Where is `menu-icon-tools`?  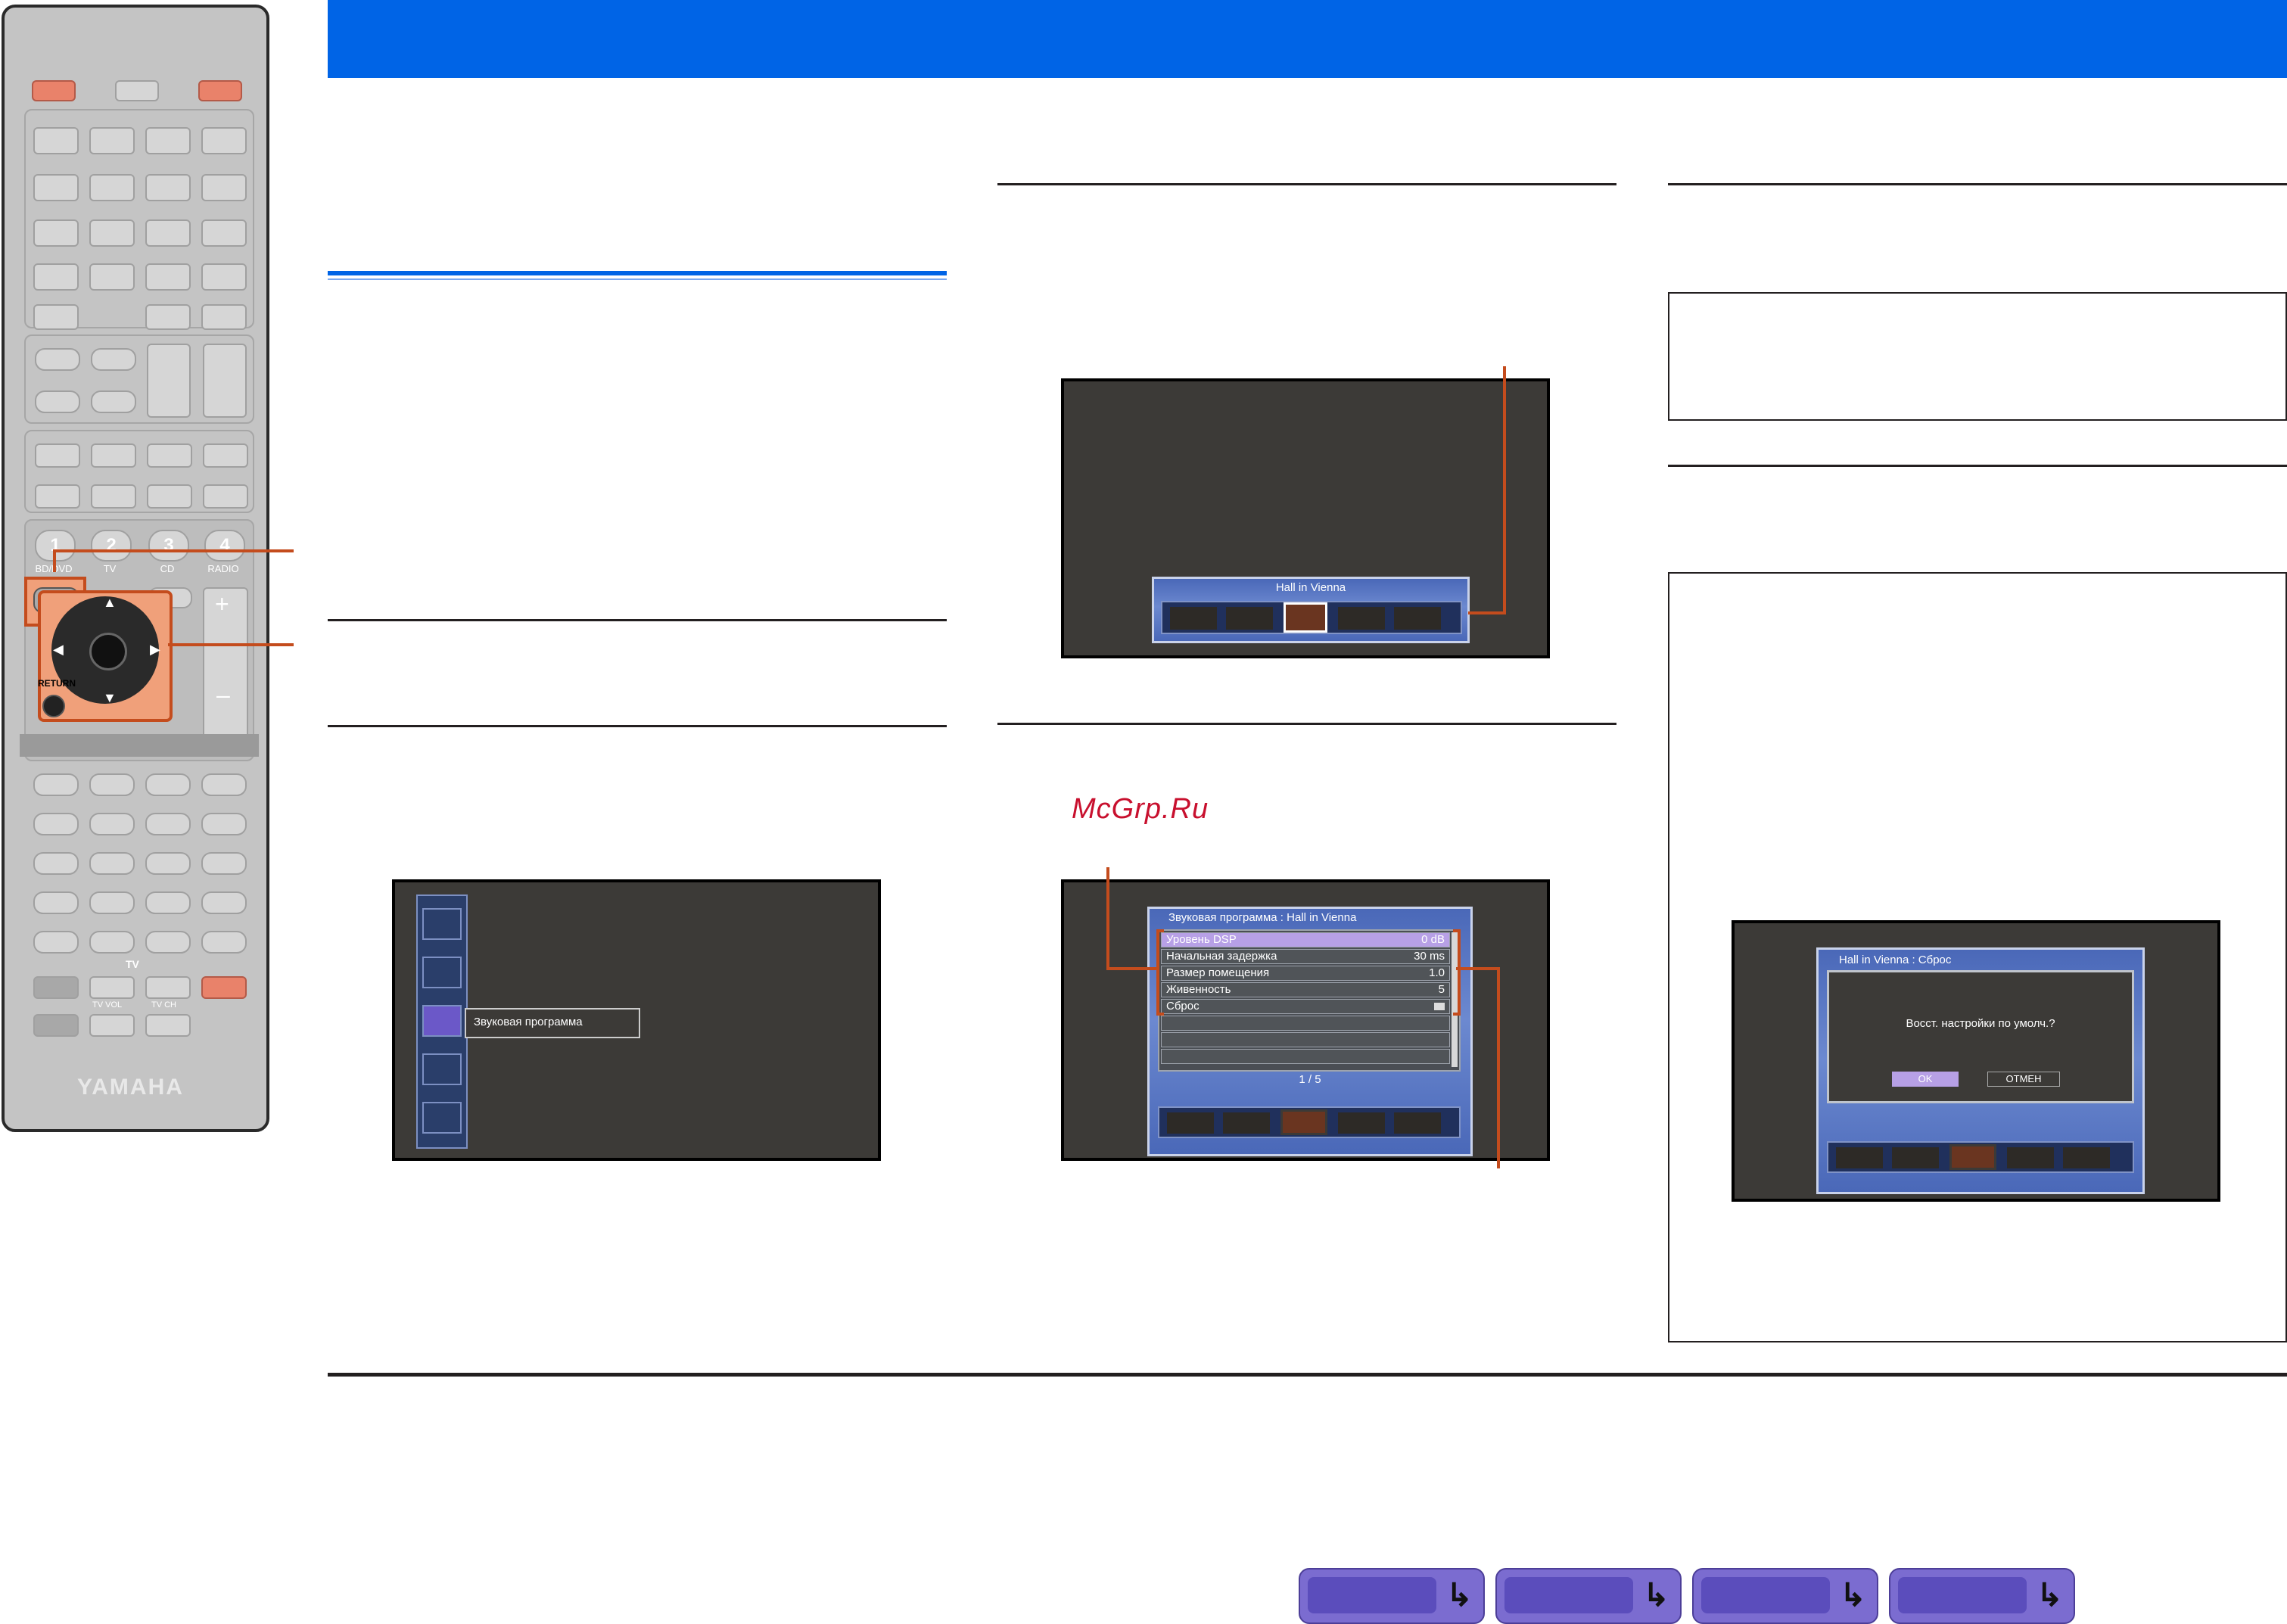 menu-icon-tools is located at coordinates (442, 1069).